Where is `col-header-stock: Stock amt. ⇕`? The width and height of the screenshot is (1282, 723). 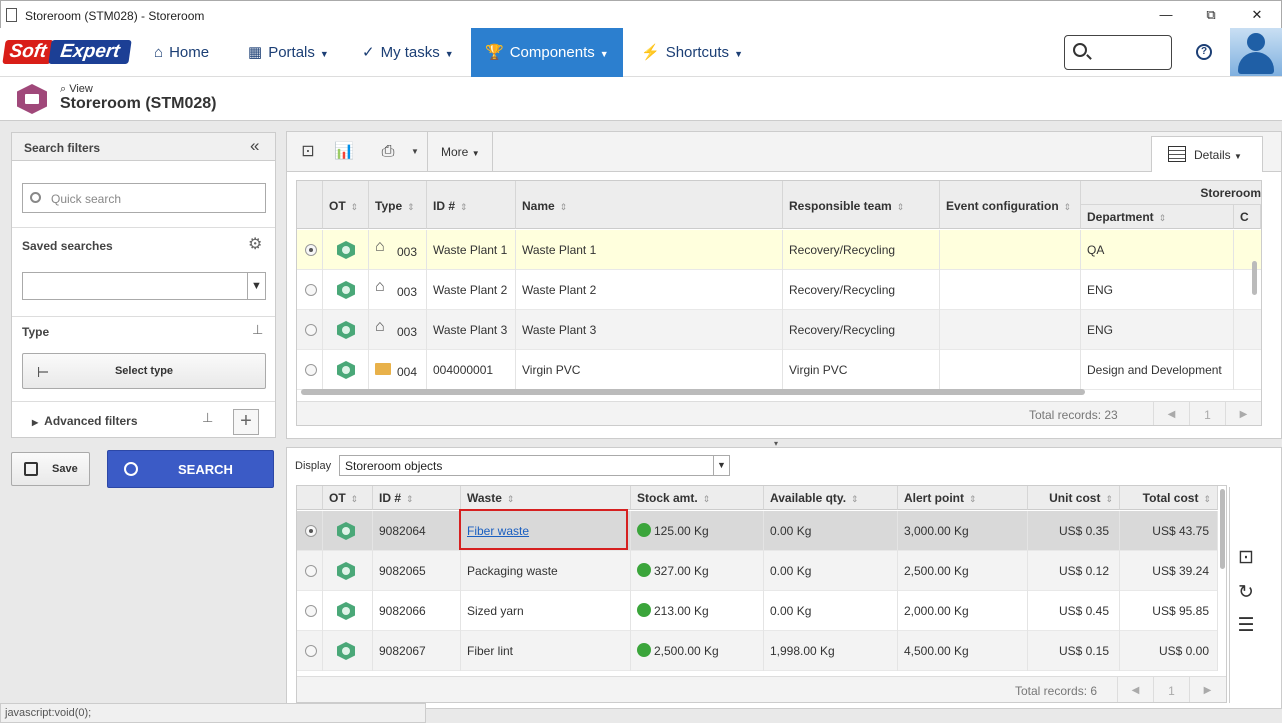 col-header-stock: Stock amt. ⇕ is located at coordinates (697, 498).